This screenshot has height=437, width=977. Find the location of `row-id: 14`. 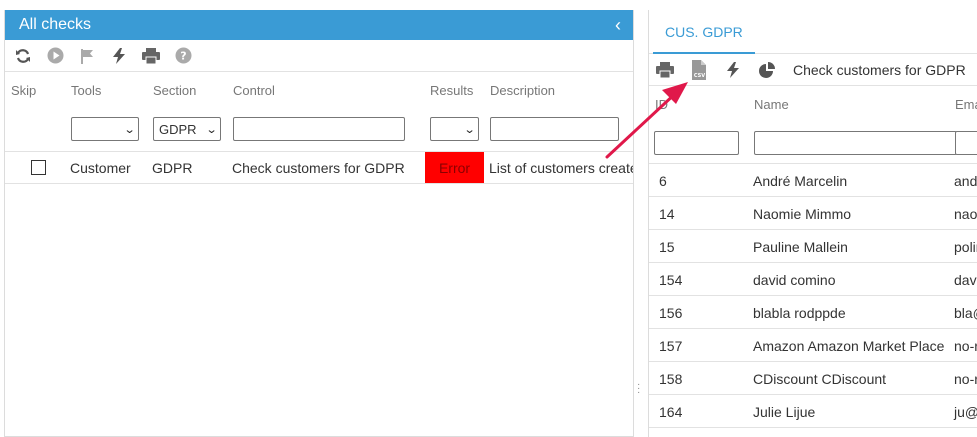

row-id: 14 is located at coordinates (667, 214).